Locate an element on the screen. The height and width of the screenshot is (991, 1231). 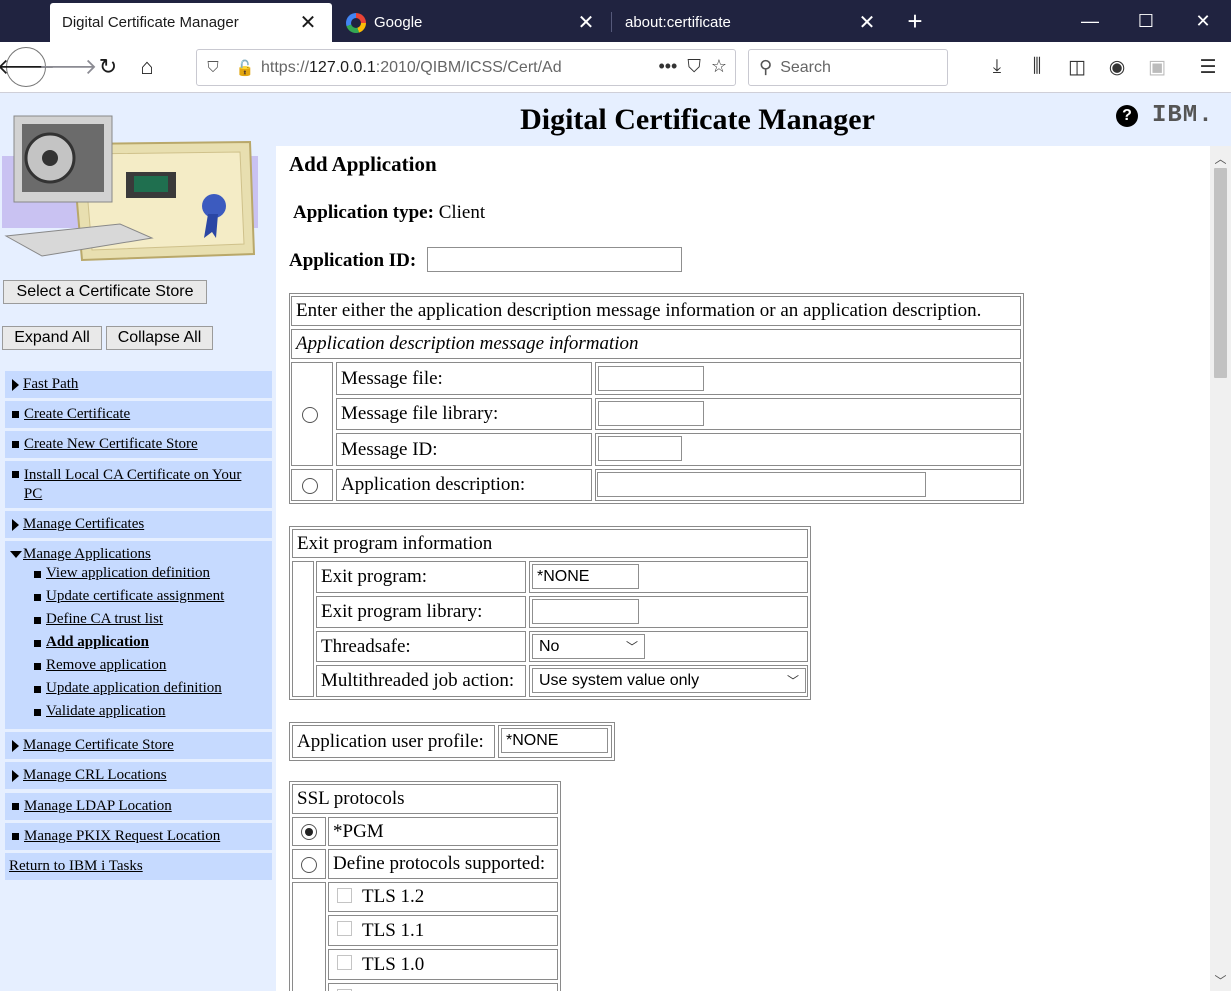
collapse-all-button: Collapse All is located at coordinates (159, 338).